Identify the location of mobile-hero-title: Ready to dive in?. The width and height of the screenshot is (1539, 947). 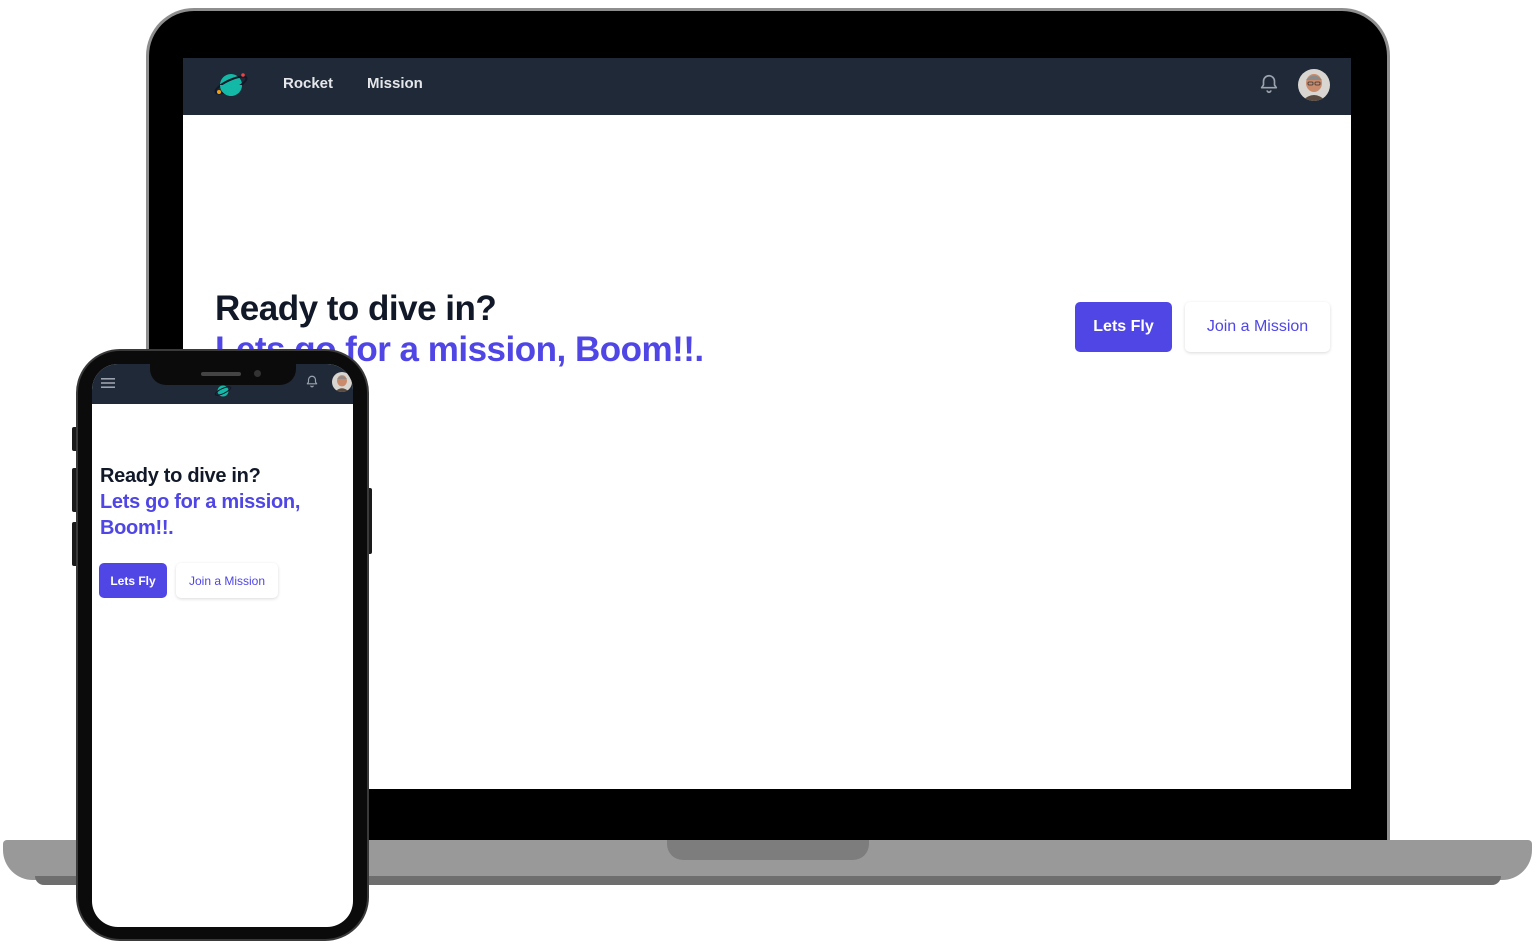
(180, 476).